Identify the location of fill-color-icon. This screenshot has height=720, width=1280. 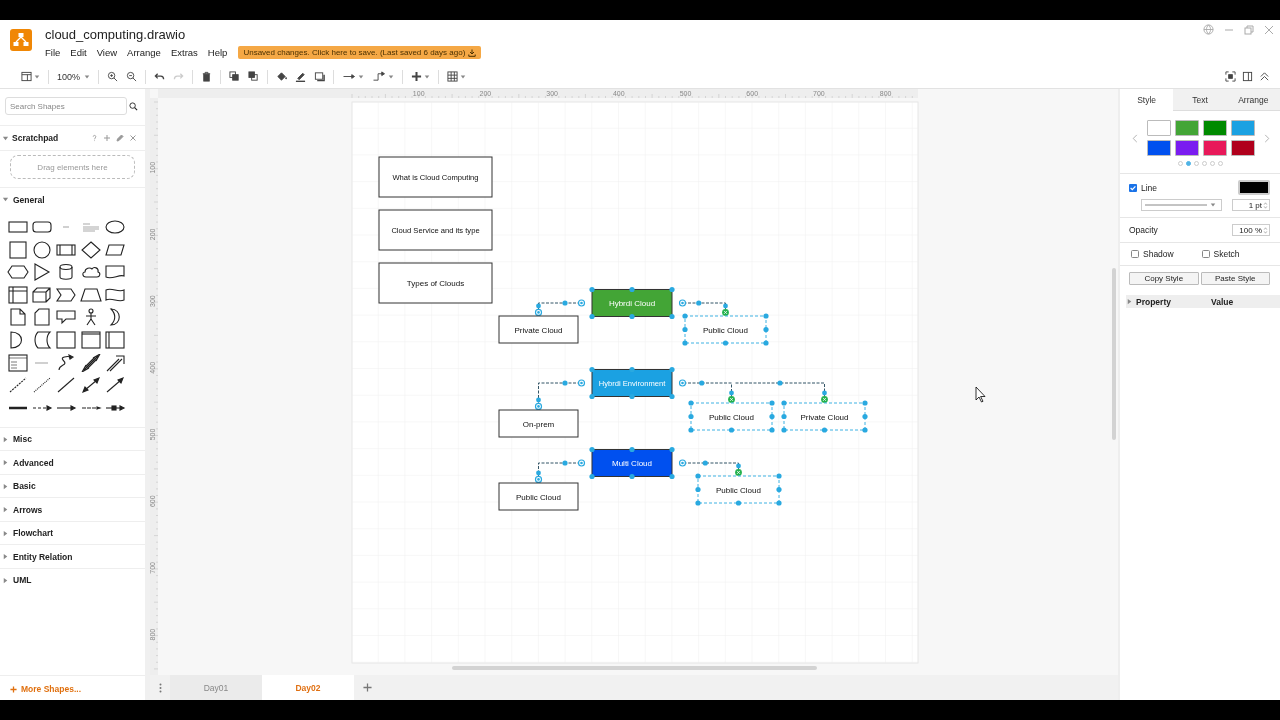
(282, 76).